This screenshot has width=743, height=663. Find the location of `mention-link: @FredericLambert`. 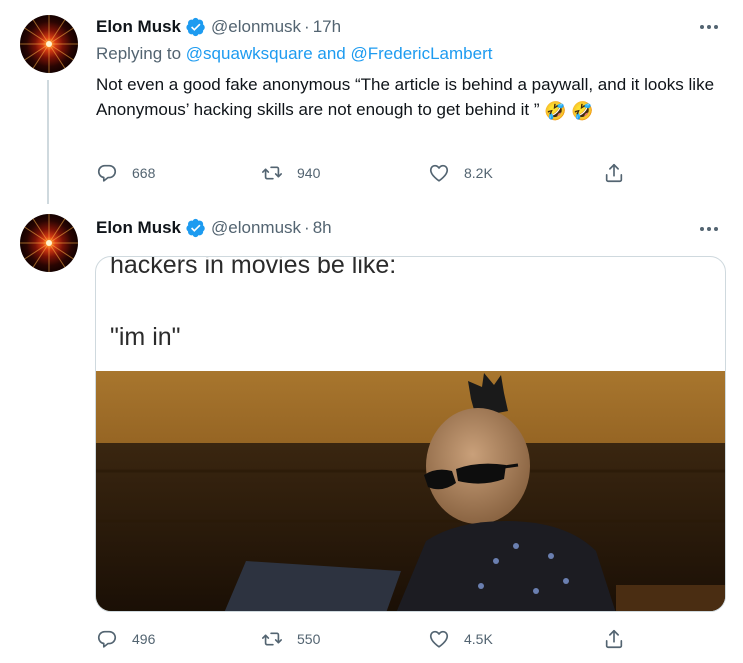

mention-link: @FredericLambert is located at coordinates (421, 53).